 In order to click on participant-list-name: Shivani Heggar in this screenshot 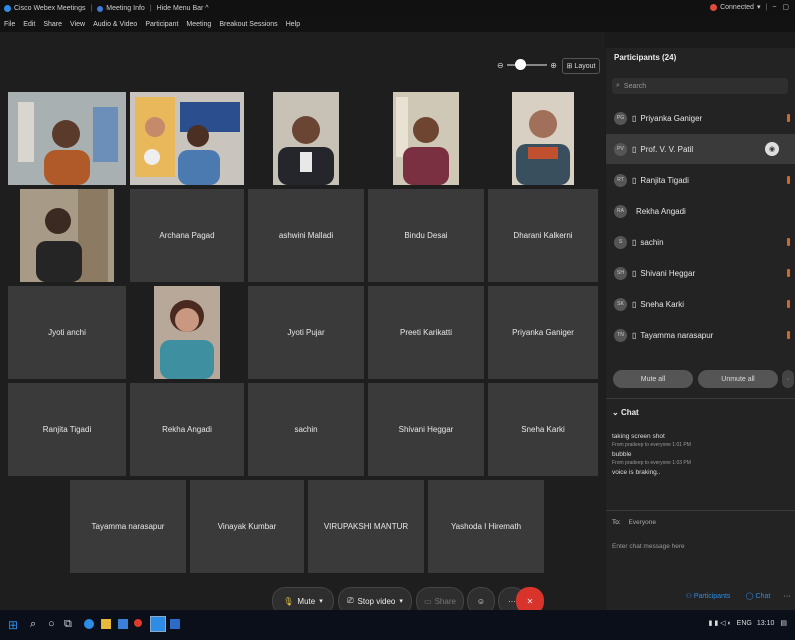, I will do `click(668, 273)`.